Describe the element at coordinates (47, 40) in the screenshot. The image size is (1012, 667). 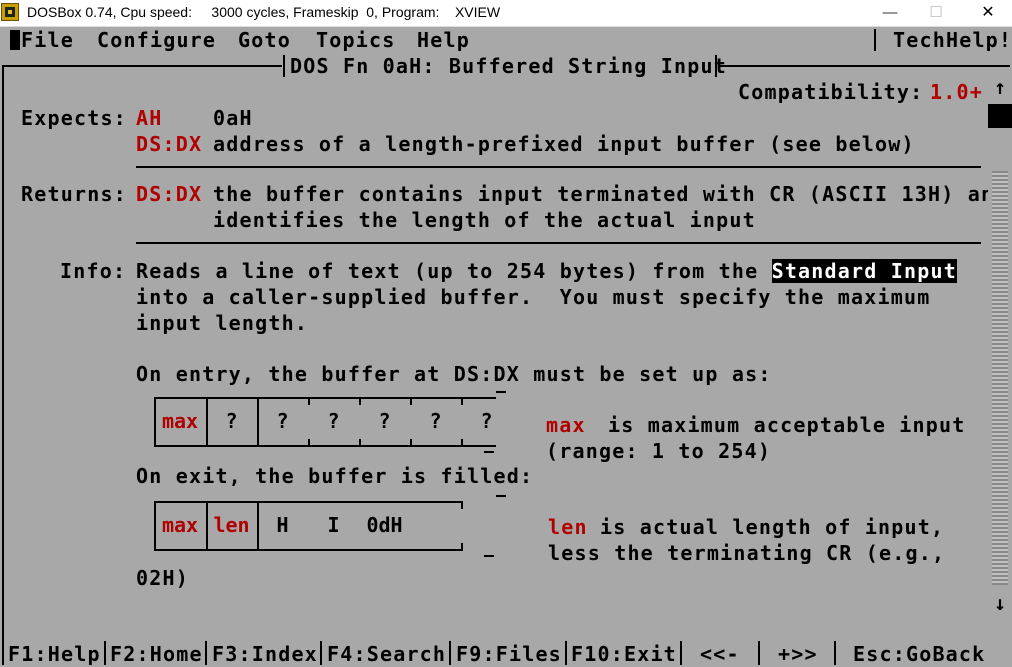
I see `menu-file: File` at that location.